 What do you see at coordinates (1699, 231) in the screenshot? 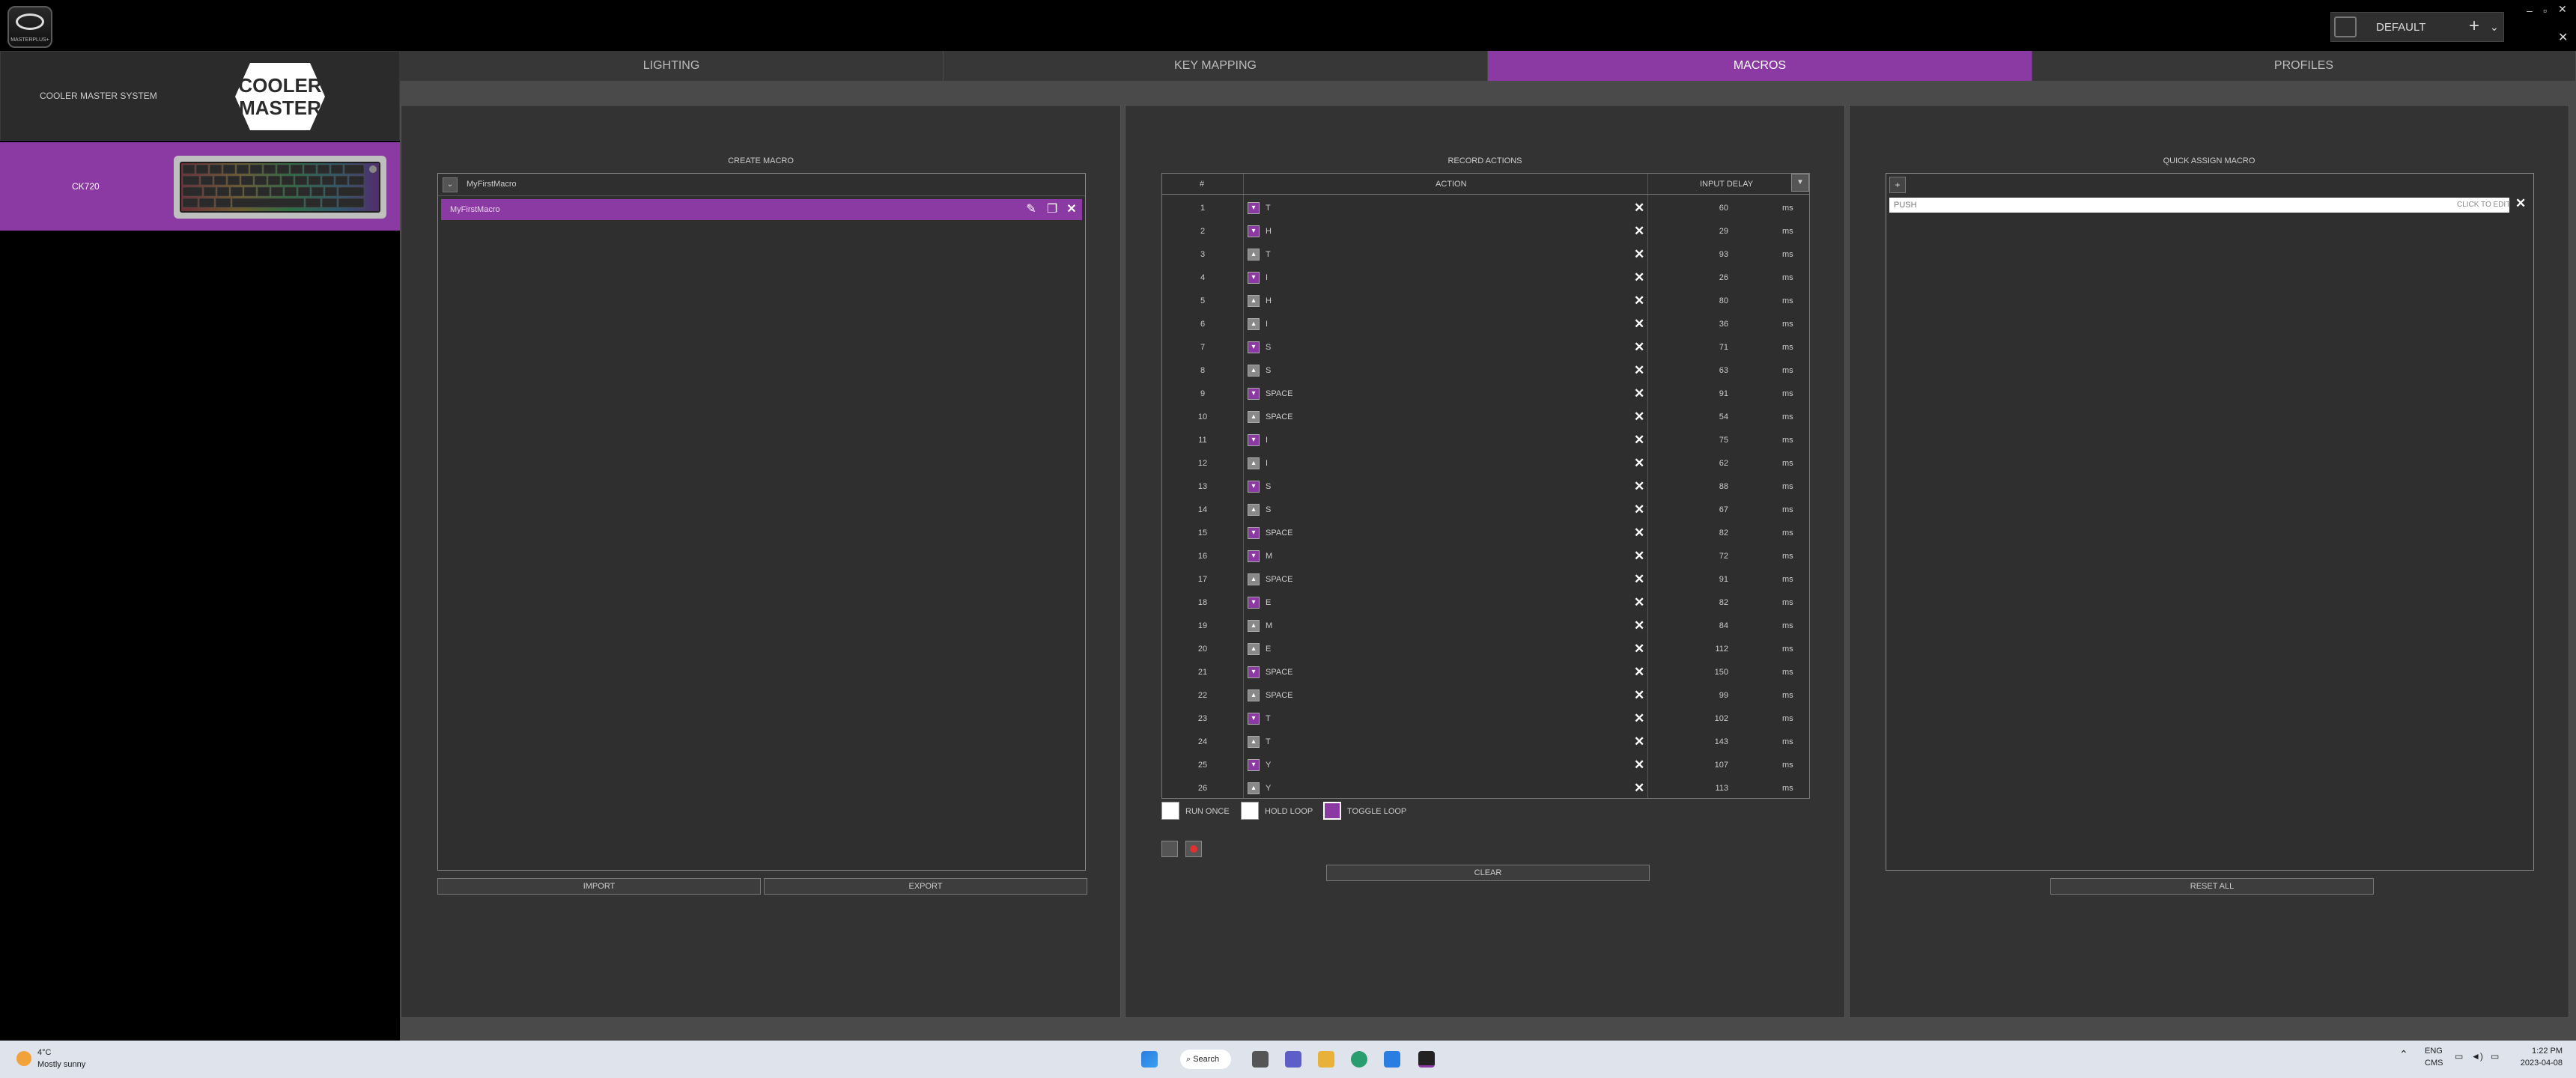
I see `action-delay: 29` at bounding box center [1699, 231].